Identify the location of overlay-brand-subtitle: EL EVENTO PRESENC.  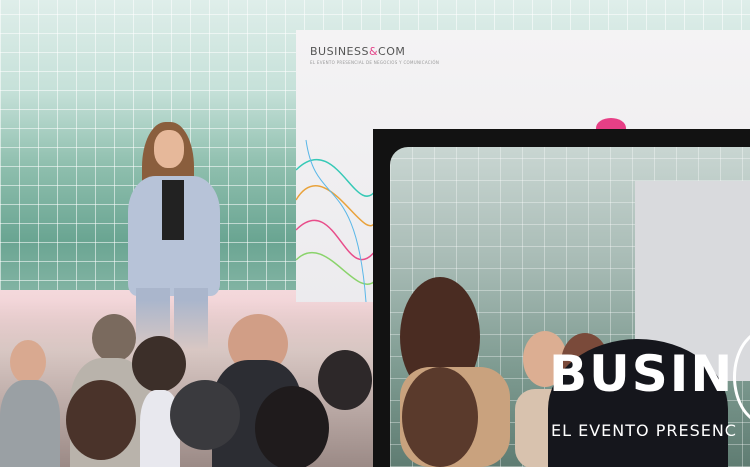
(644, 430).